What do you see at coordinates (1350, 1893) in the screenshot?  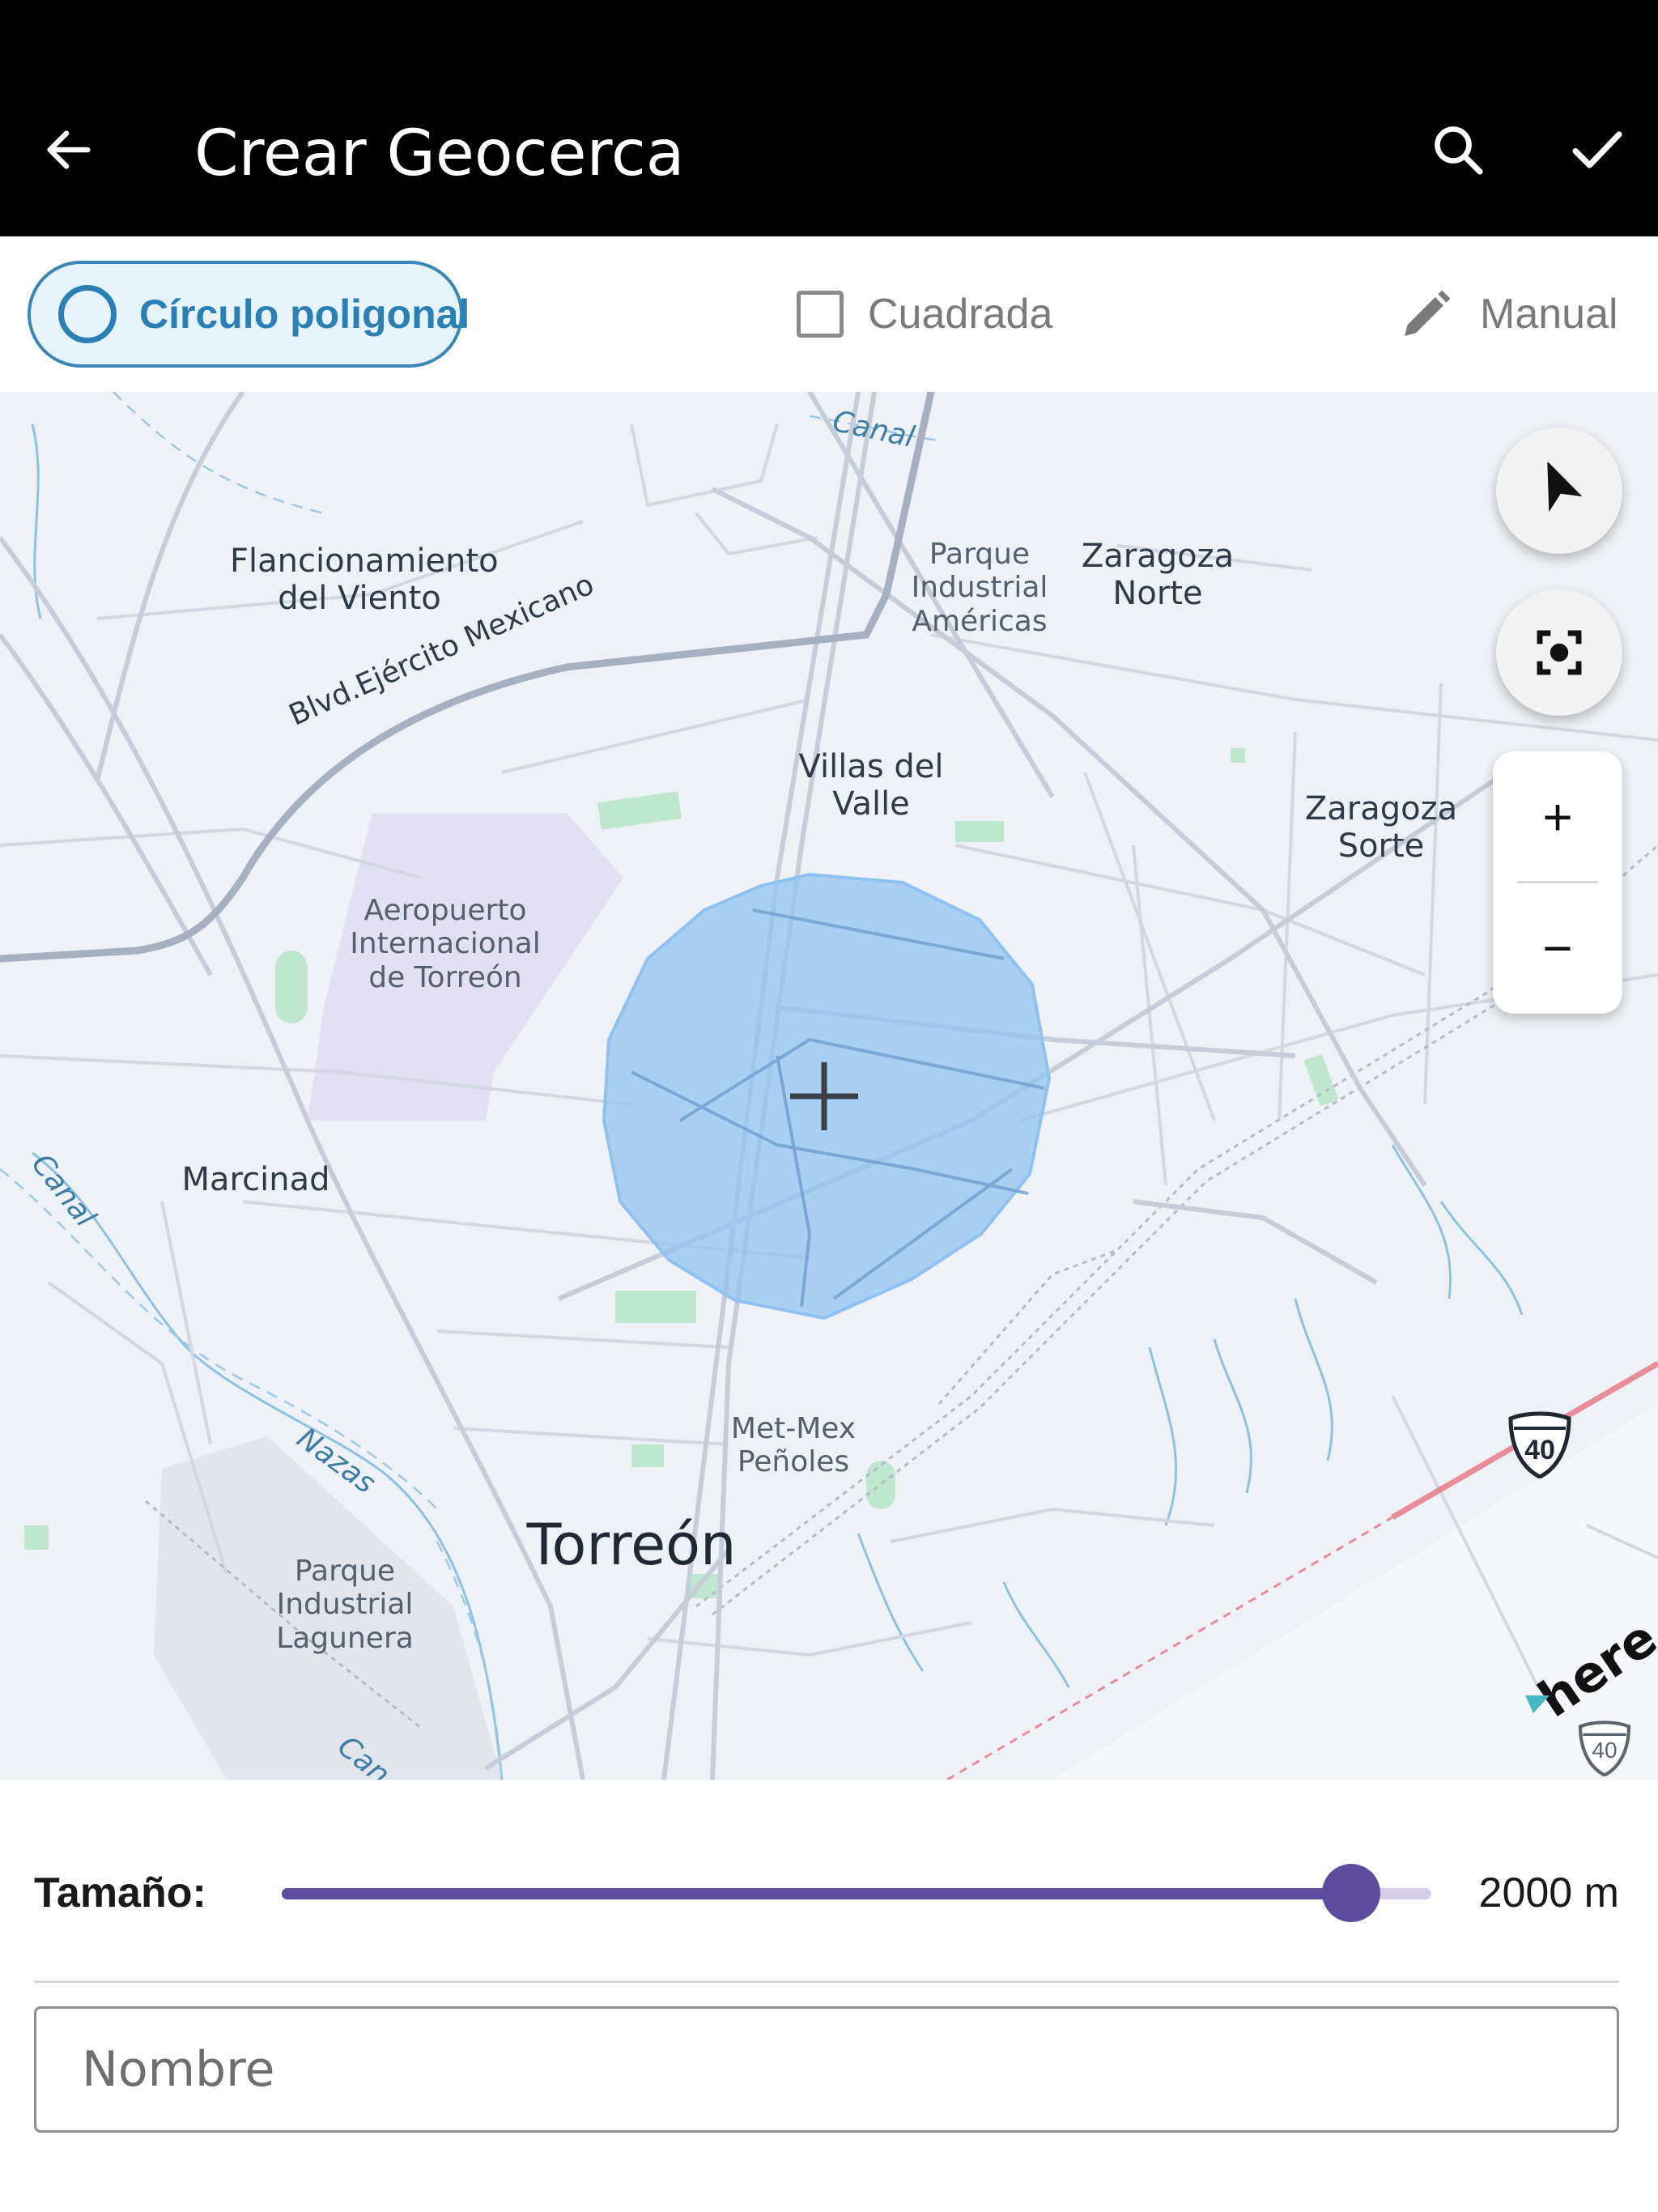 I see `size-slider-thumb` at bounding box center [1350, 1893].